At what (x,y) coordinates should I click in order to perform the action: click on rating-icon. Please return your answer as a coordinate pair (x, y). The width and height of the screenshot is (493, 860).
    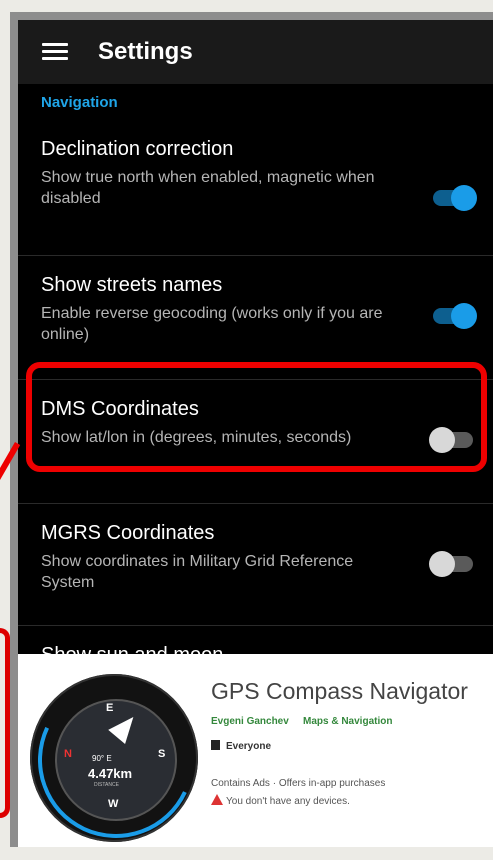
    Looking at the image, I should click on (215, 745).